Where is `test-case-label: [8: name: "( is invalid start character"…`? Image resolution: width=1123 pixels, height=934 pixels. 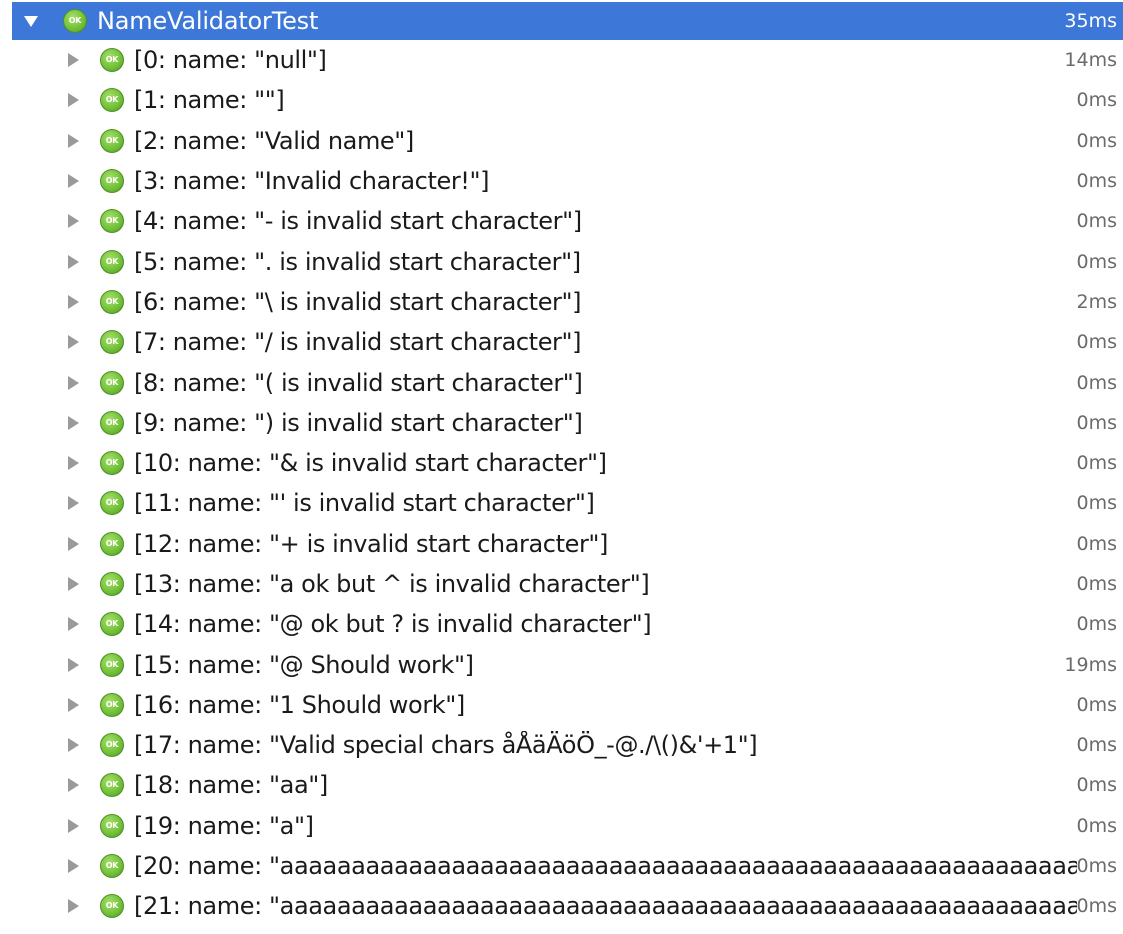
test-case-label: [8: name: "( is invalid start character"… is located at coordinates (358, 382).